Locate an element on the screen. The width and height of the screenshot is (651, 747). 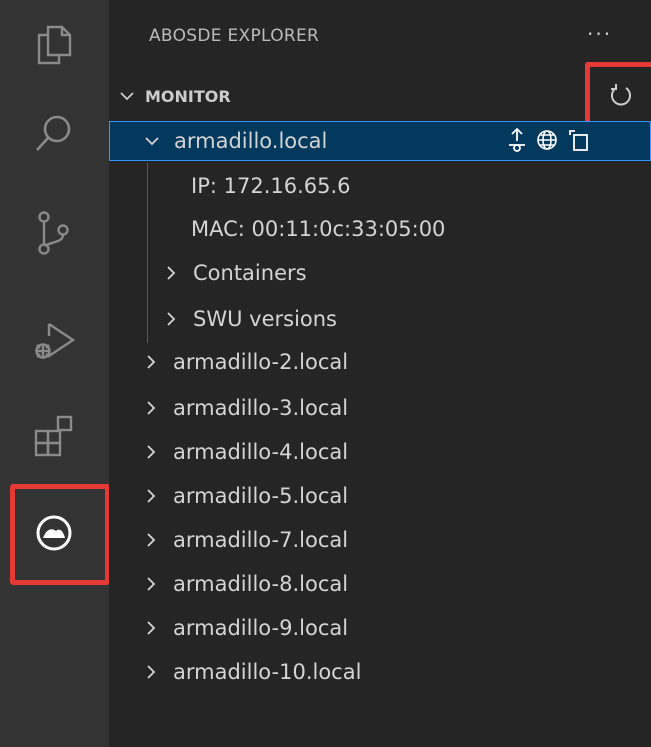
tree-item-device: armadillo-8.local is located at coordinates (380, 584).